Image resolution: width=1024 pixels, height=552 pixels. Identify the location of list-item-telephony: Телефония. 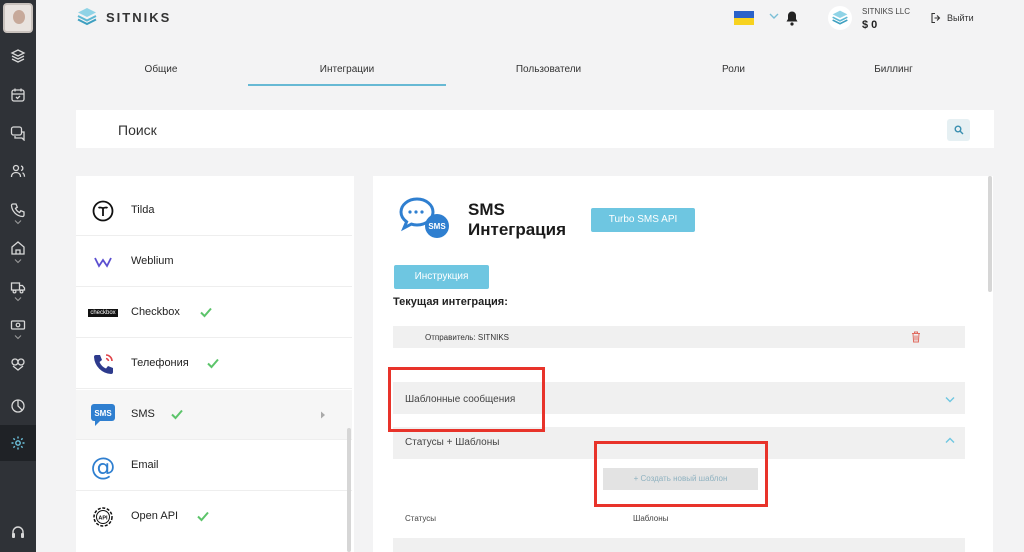
(214, 364).